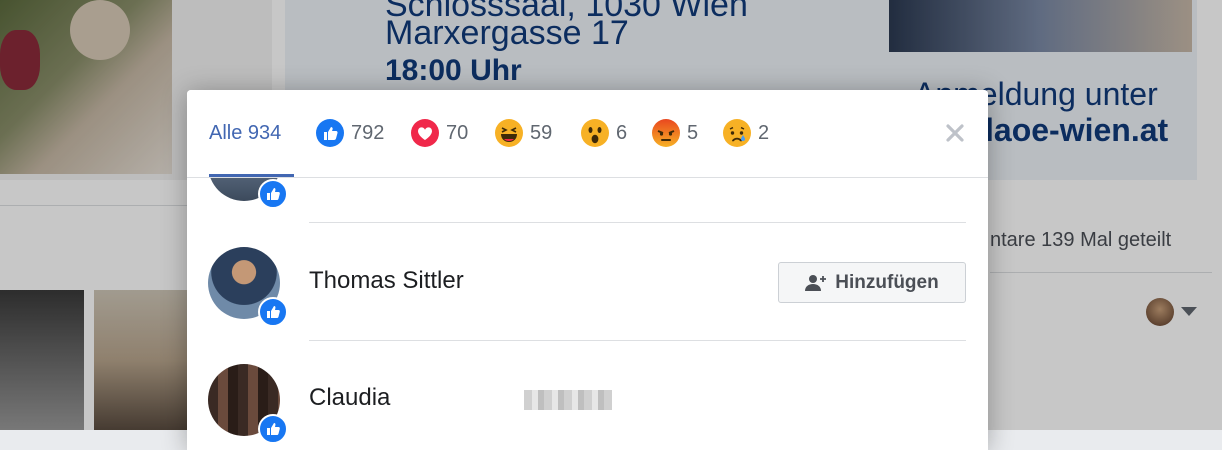  I want to click on tab-count: 2, so click(764, 132).